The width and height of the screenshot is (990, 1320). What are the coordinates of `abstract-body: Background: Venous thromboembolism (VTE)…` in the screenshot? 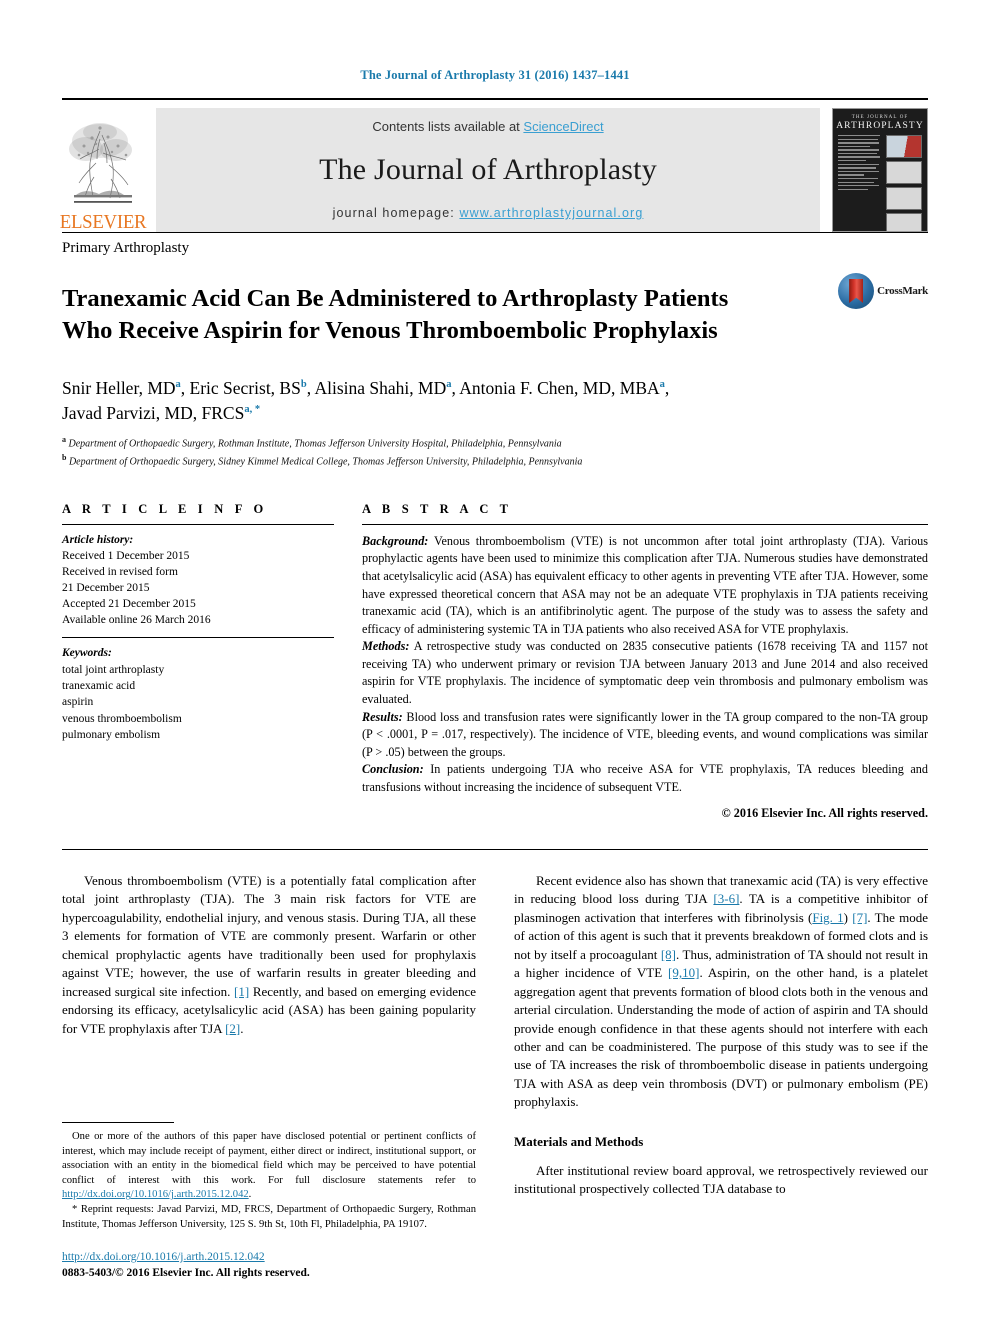 It's located at (645, 674).